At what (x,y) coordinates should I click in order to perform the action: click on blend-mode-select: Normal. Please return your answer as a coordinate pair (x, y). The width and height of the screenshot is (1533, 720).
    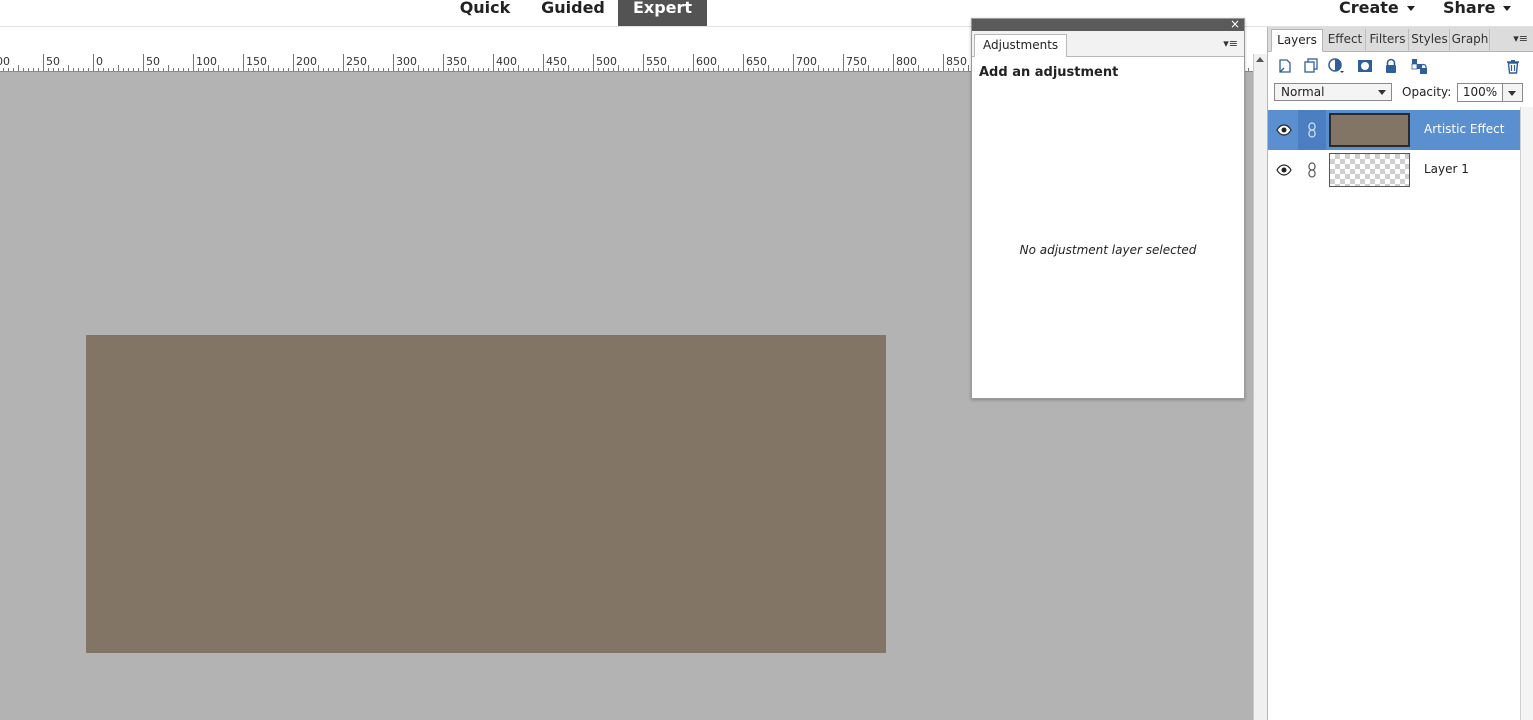
    Looking at the image, I should click on (1333, 92).